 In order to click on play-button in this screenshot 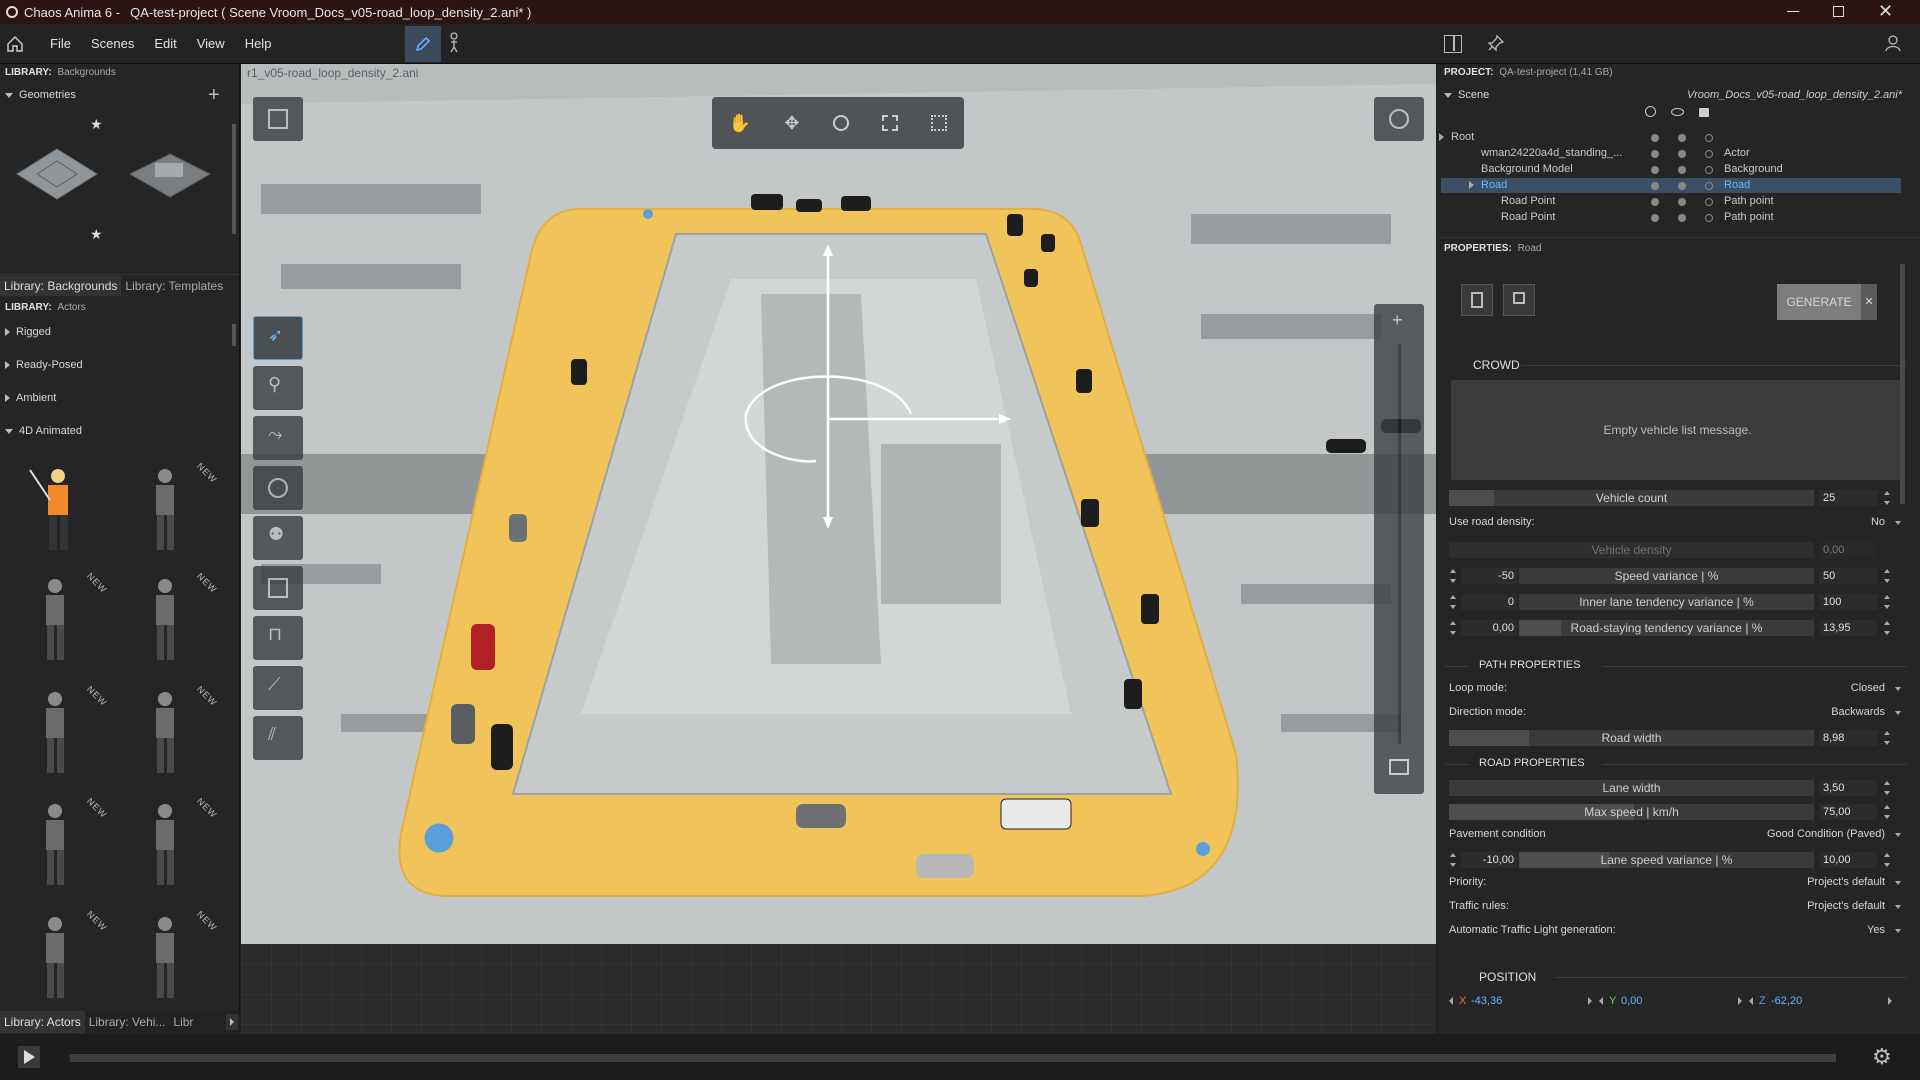, I will do `click(29, 1057)`.